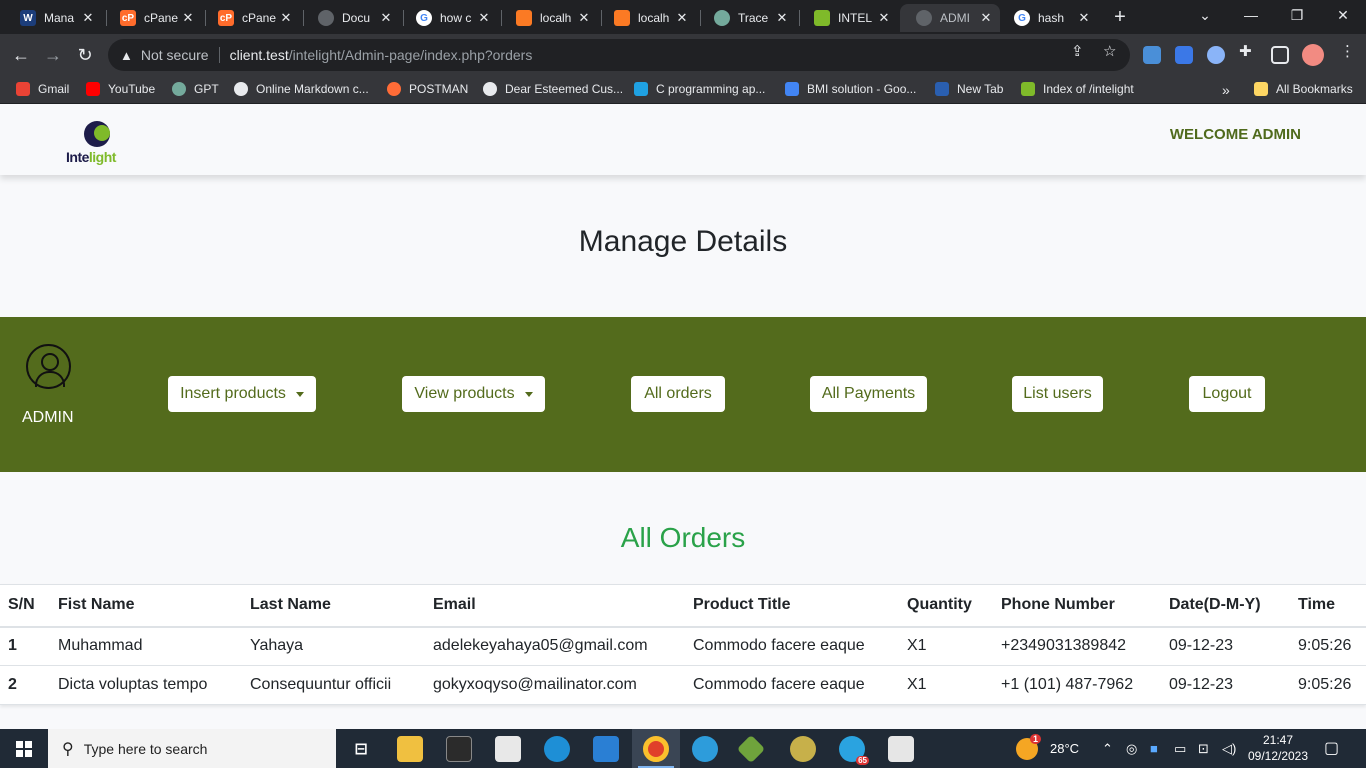 The image size is (1366, 768). What do you see at coordinates (126, 55) in the screenshot?
I see `warning-triangle-icon: ▲` at bounding box center [126, 55].